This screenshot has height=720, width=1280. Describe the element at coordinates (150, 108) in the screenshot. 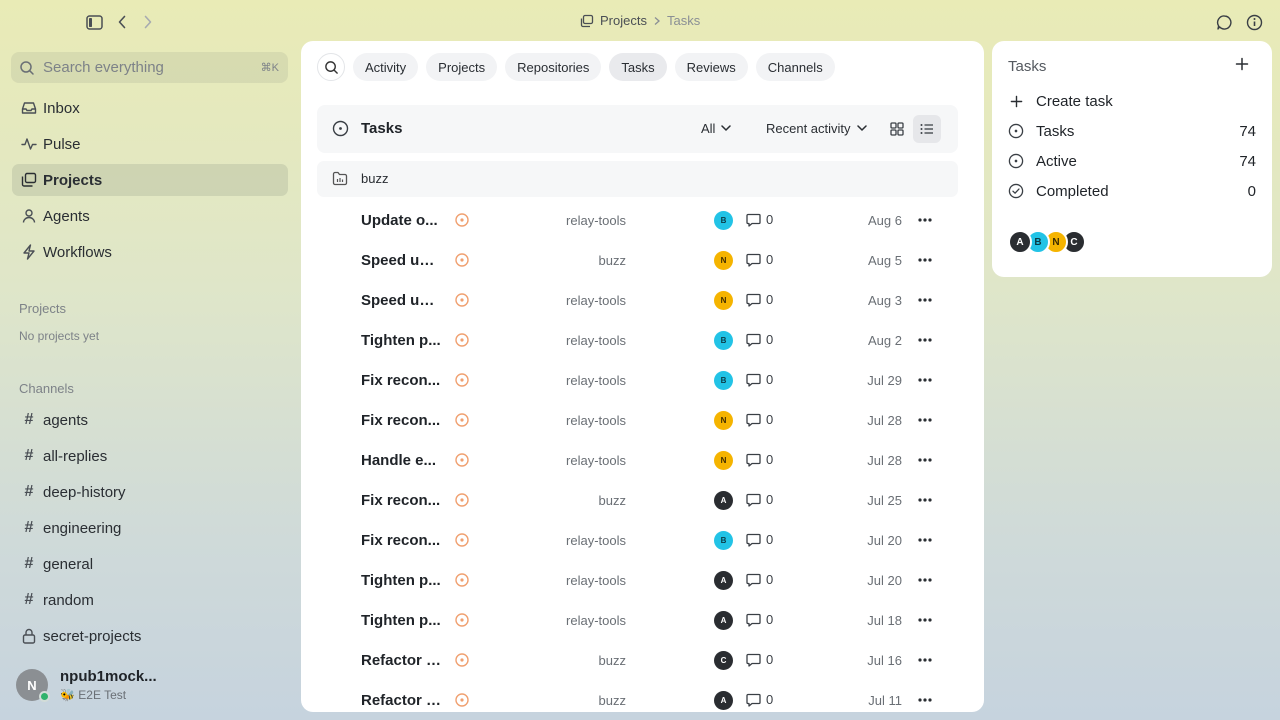

I see `nav-item-inbox: Inbox` at that location.